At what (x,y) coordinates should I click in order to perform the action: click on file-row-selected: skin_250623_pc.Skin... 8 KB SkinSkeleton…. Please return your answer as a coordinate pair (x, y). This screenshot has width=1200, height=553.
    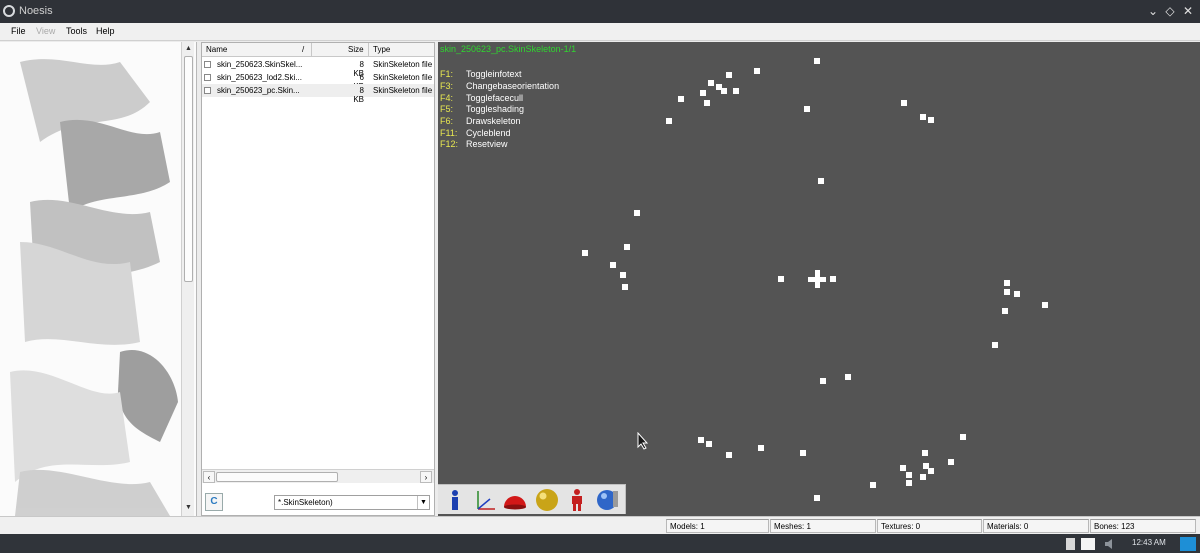
    Looking at the image, I should click on (318, 94).